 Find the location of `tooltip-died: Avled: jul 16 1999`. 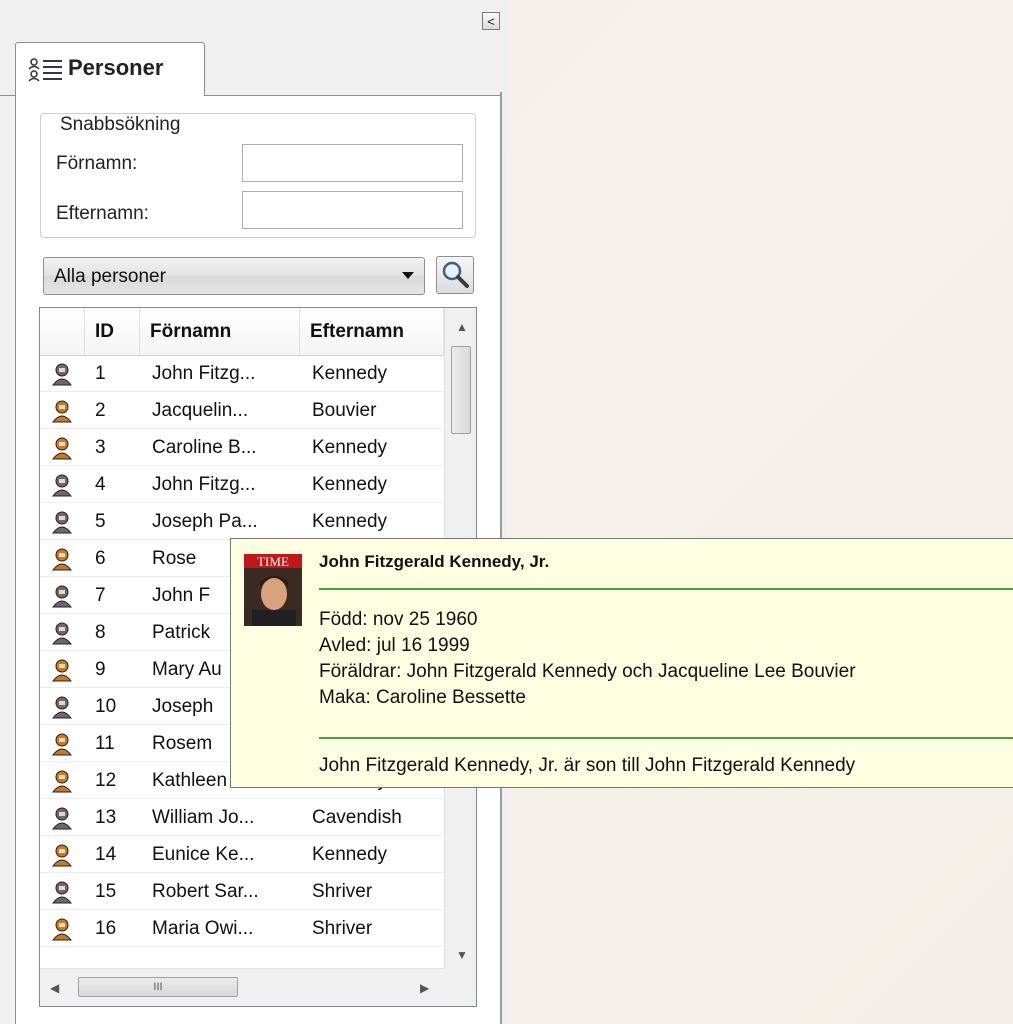

tooltip-died: Avled: jul 16 1999 is located at coordinates (394, 645).